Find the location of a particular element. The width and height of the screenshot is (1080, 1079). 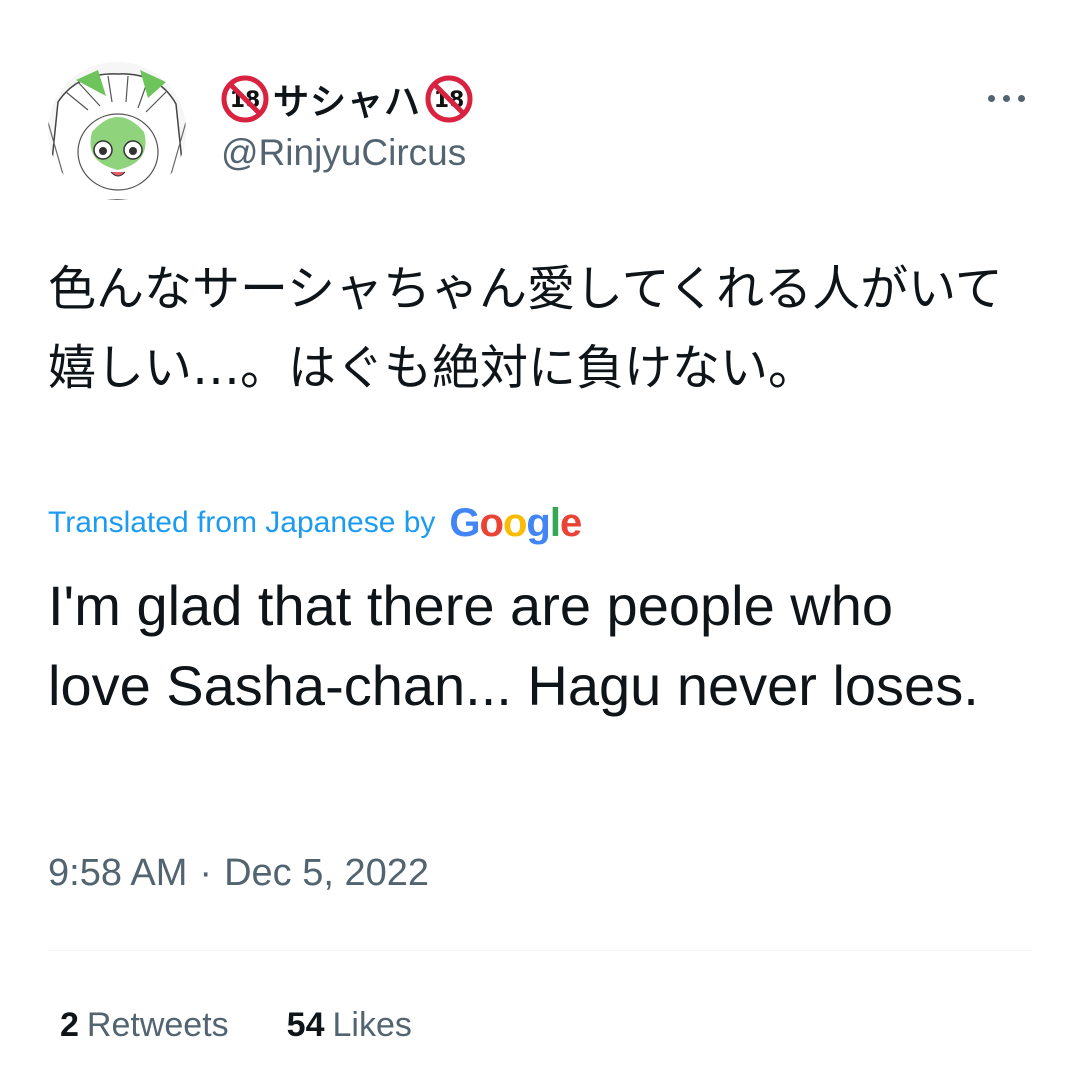

more-options-button is located at coordinates (1006, 98).